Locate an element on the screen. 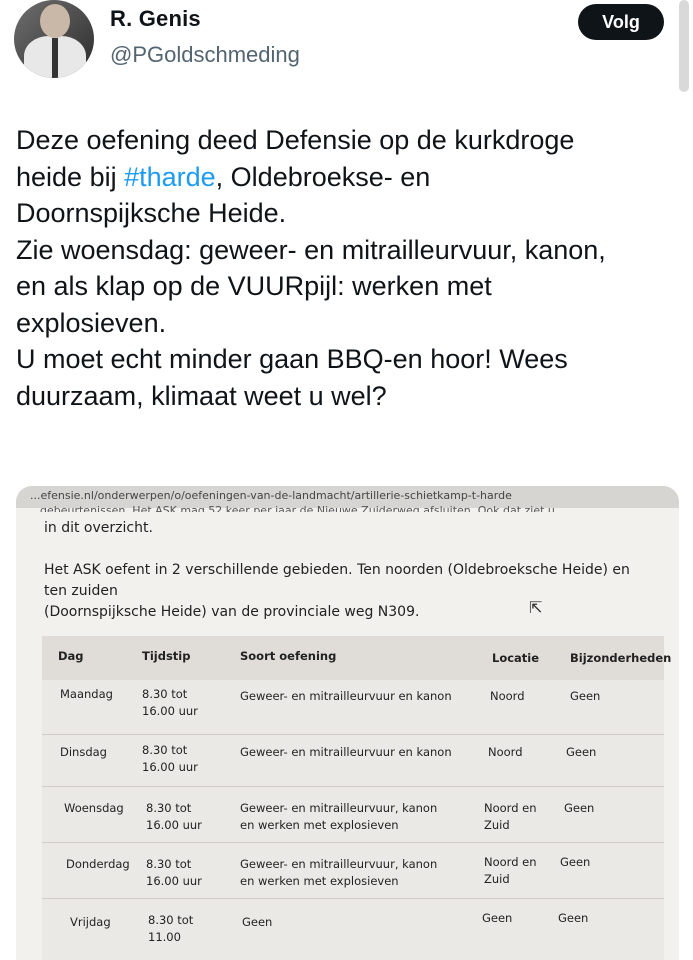 This screenshot has width=693, height=960. table-cell-dag: Vrijdag is located at coordinates (90, 922).